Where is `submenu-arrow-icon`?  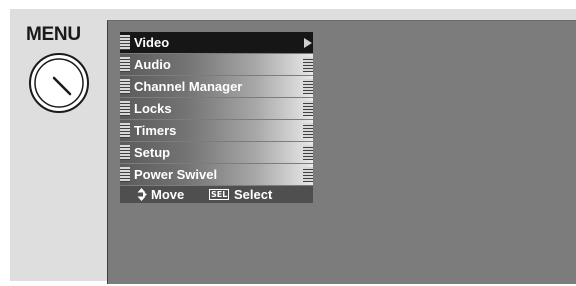
submenu-arrow-icon is located at coordinates (308, 43).